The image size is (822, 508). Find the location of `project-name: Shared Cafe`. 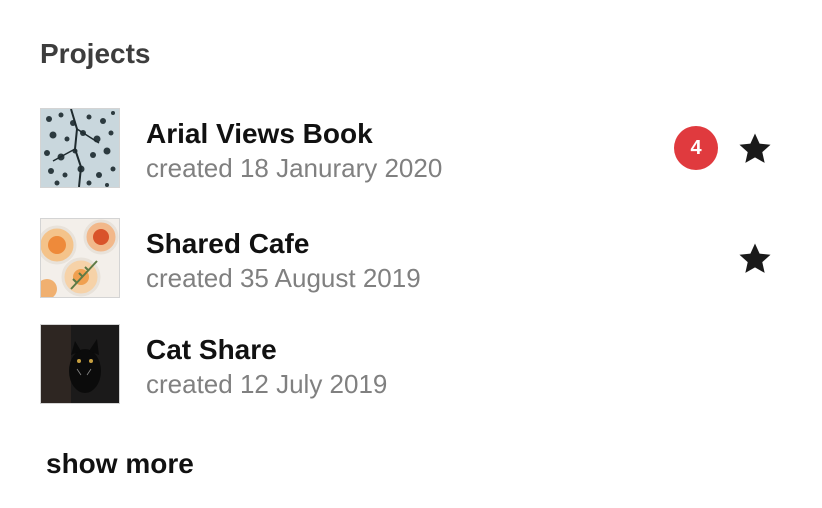

project-name: Shared Cafe is located at coordinates (228, 243).